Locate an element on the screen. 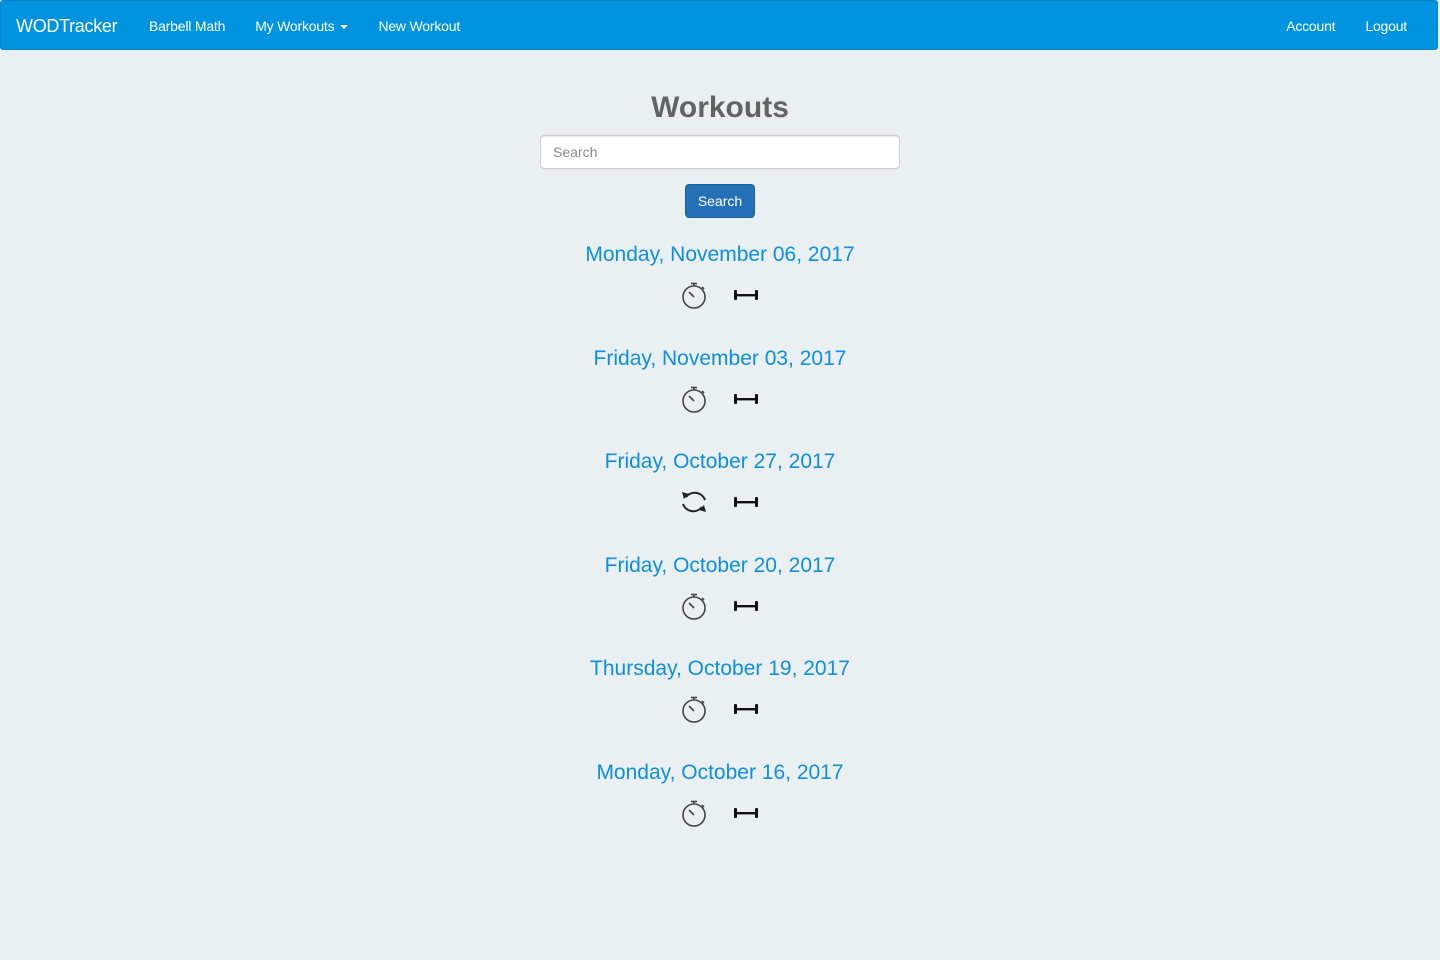  workout-list-item: Monday, October 16, 2017 is located at coordinates (720, 811).